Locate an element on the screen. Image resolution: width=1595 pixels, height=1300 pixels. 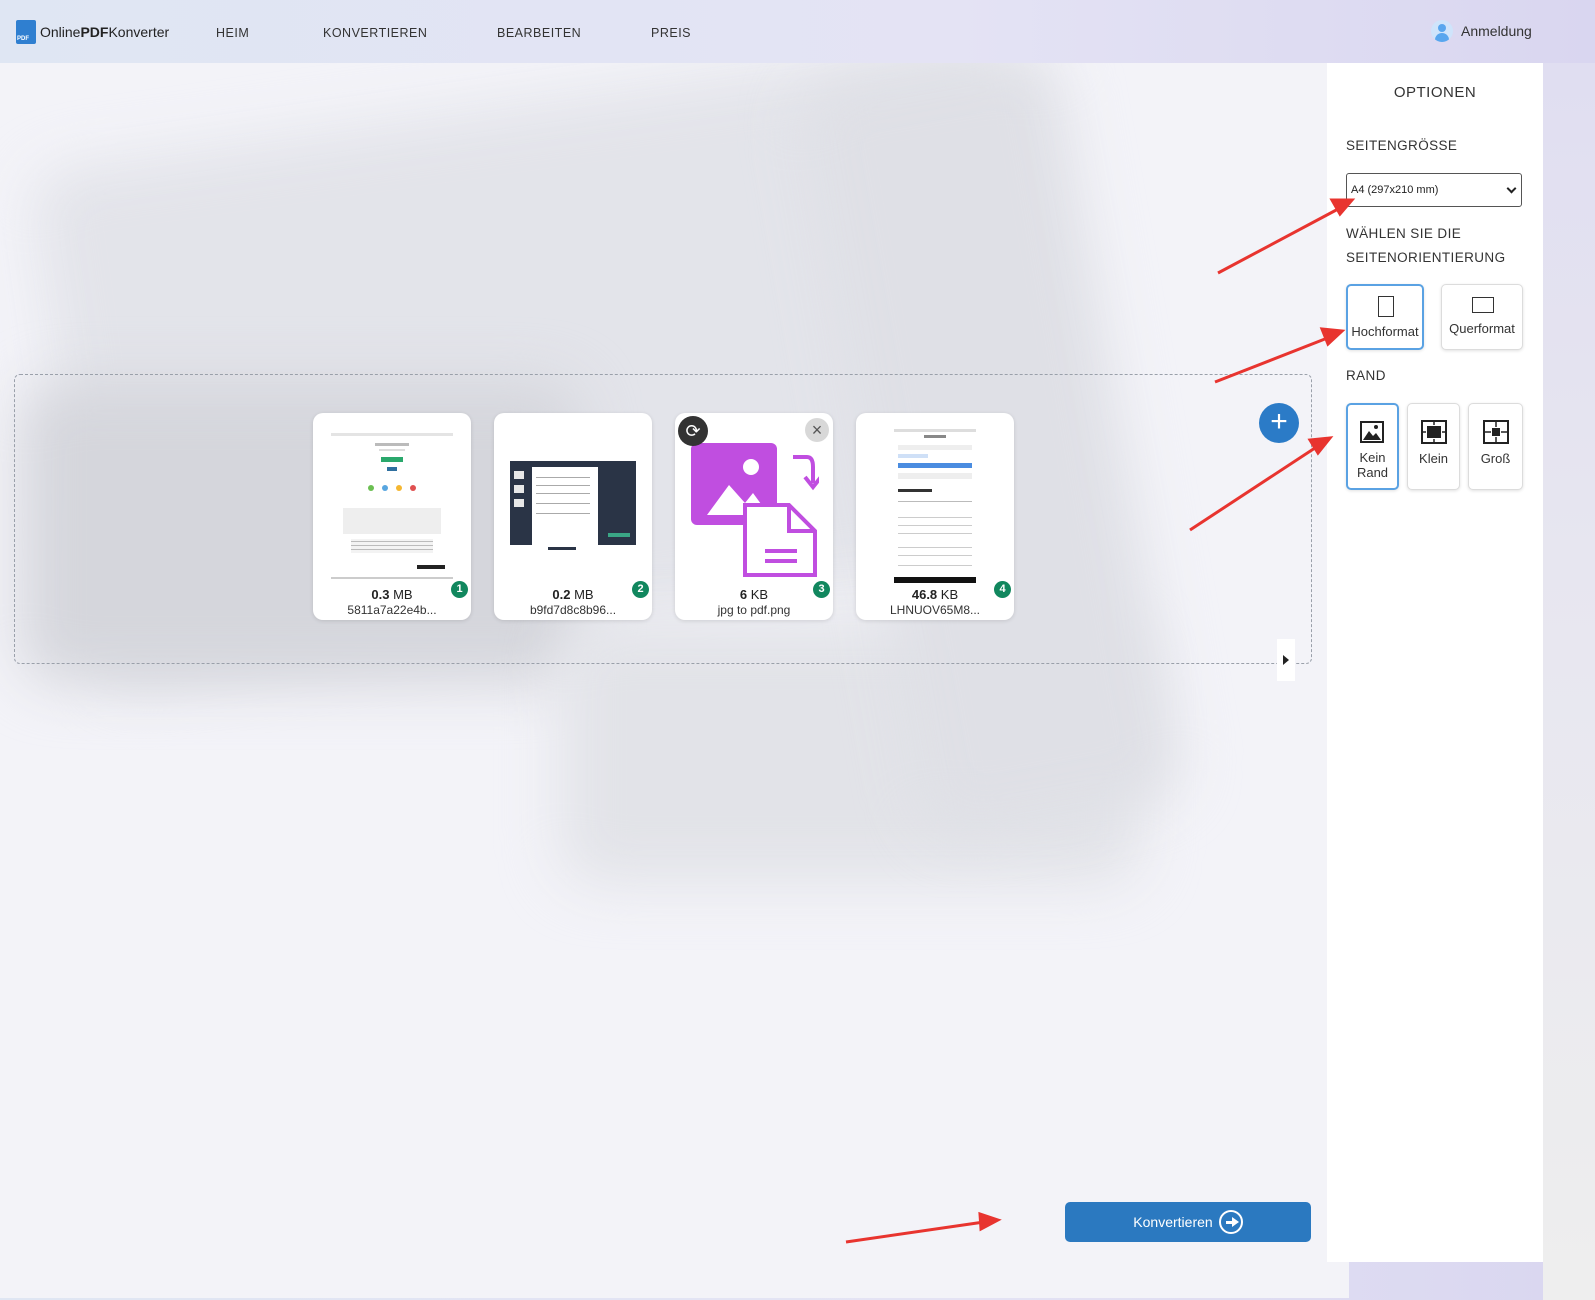
file-card: 0.2 MB b9fd7d8c8b96... 2 is located at coordinates (573, 516).